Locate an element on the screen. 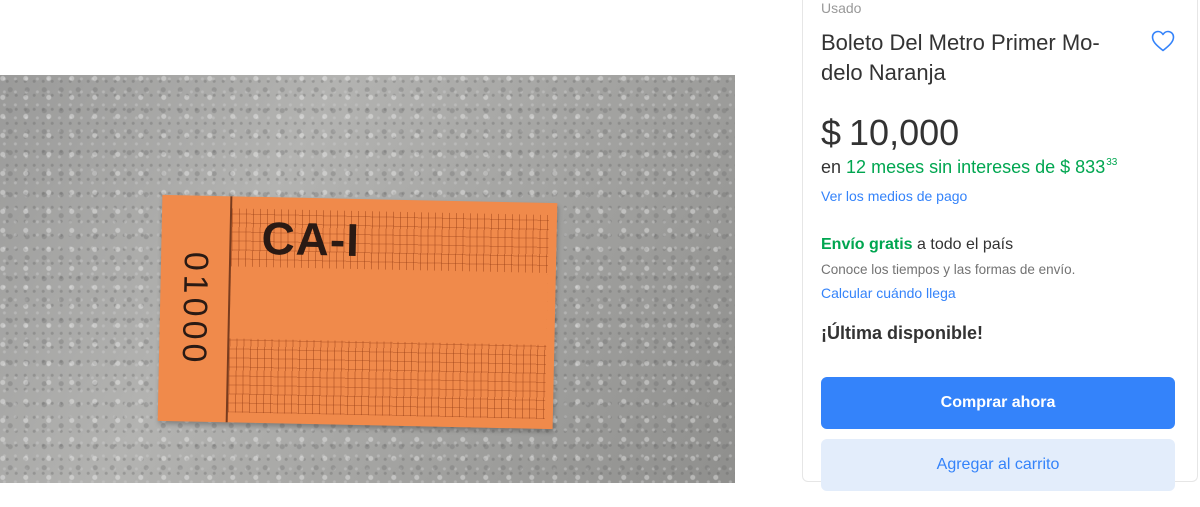 This screenshot has width=1200, height=507. add-to-cart-button: Agregar al carrito is located at coordinates (998, 465).